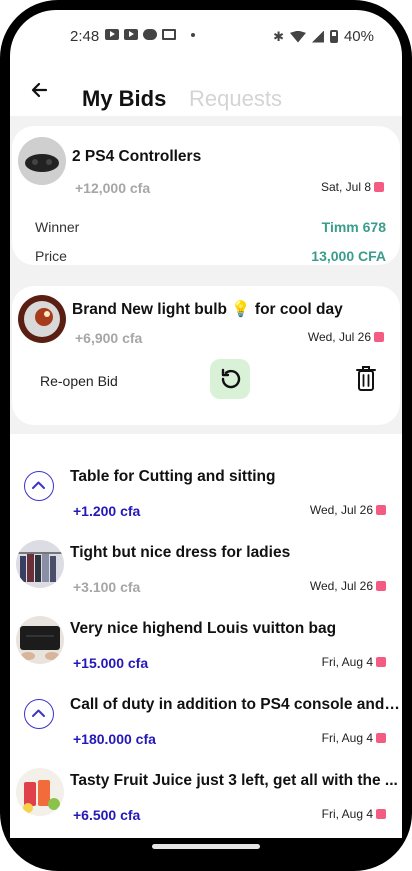  What do you see at coordinates (42, 319) in the screenshot?
I see `light-bulb-thumbnail` at bounding box center [42, 319].